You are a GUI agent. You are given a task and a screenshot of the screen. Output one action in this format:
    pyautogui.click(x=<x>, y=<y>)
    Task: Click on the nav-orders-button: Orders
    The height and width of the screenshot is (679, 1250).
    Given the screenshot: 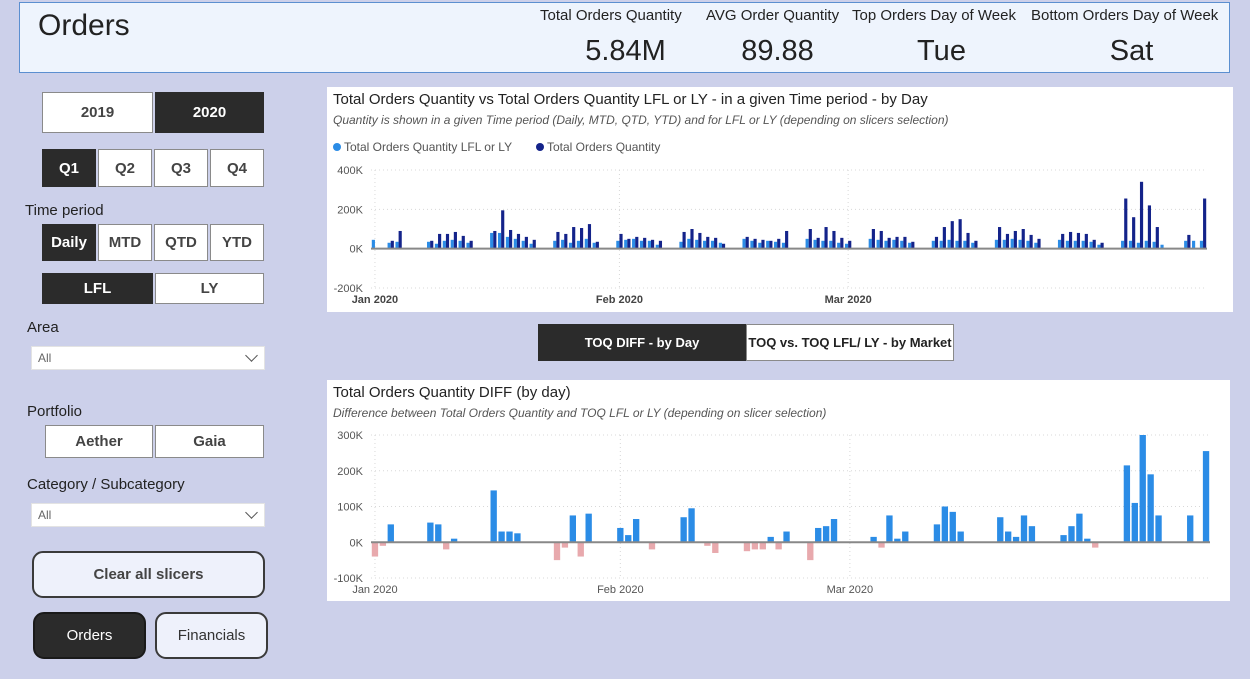 What is the action you would take?
    pyautogui.click(x=89, y=635)
    